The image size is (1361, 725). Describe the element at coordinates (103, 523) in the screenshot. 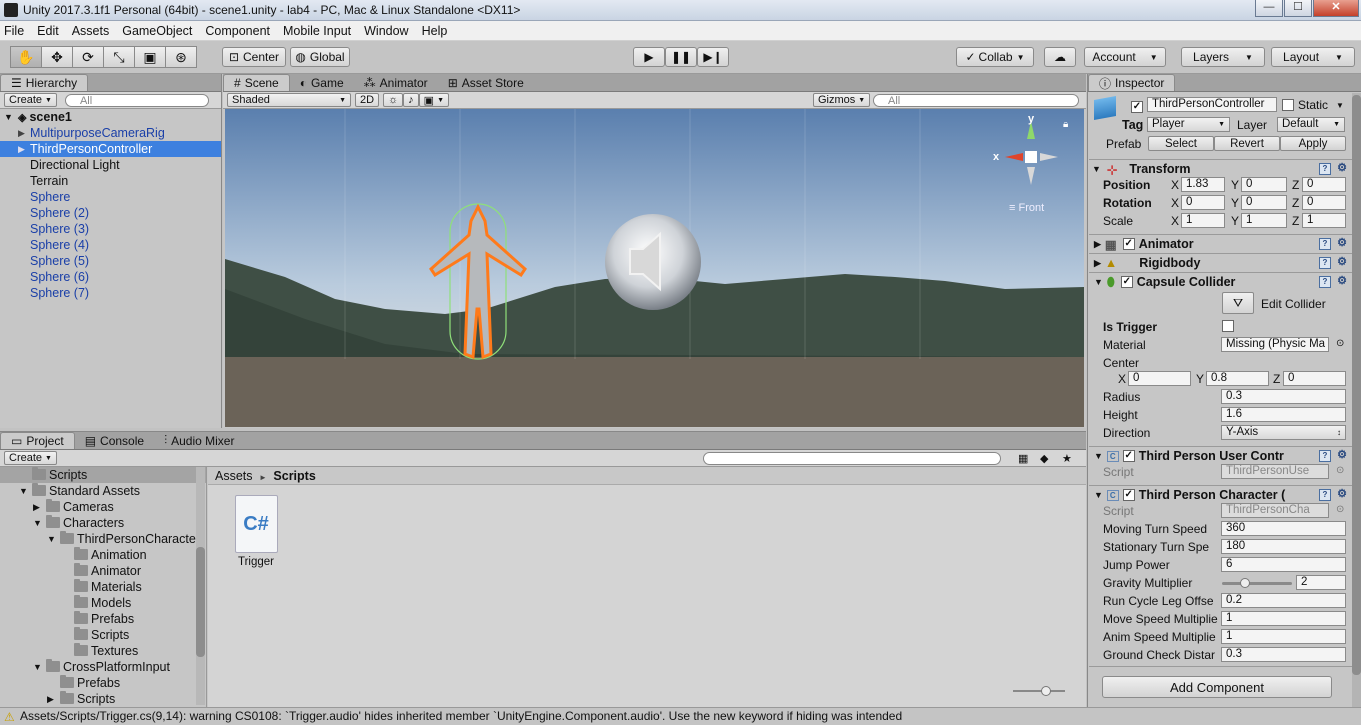

I see `tree-item: ▼ Characters` at that location.